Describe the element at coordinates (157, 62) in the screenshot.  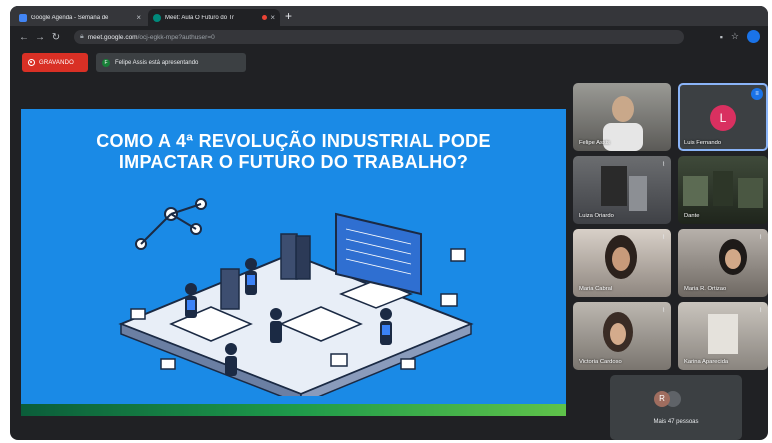
I see `presenting-text: Felipe Assis está apresentando` at that location.